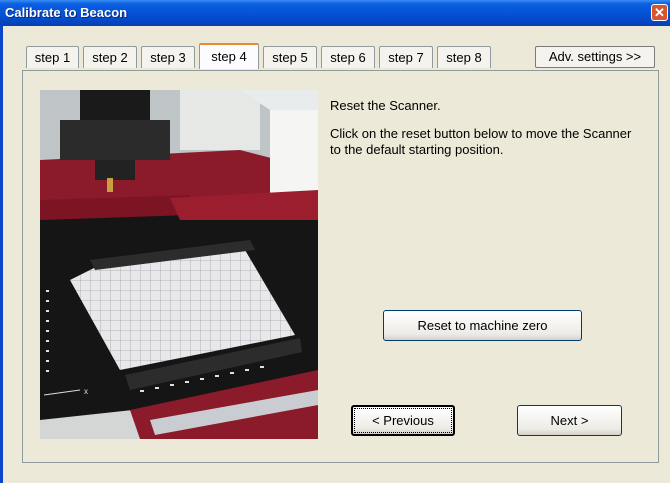 This screenshot has width=670, height=483. Describe the element at coordinates (335, 13) in the screenshot. I see `title-bar: Calibrate to Beacon ✕` at that location.